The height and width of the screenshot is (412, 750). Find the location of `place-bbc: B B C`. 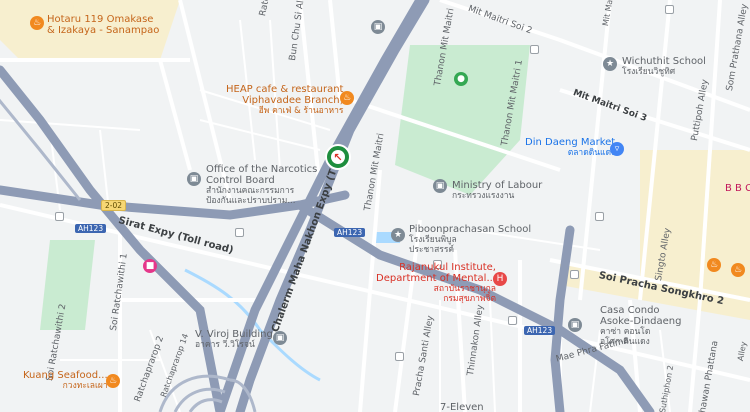

place-bbc: B B C is located at coordinates (737, 188).